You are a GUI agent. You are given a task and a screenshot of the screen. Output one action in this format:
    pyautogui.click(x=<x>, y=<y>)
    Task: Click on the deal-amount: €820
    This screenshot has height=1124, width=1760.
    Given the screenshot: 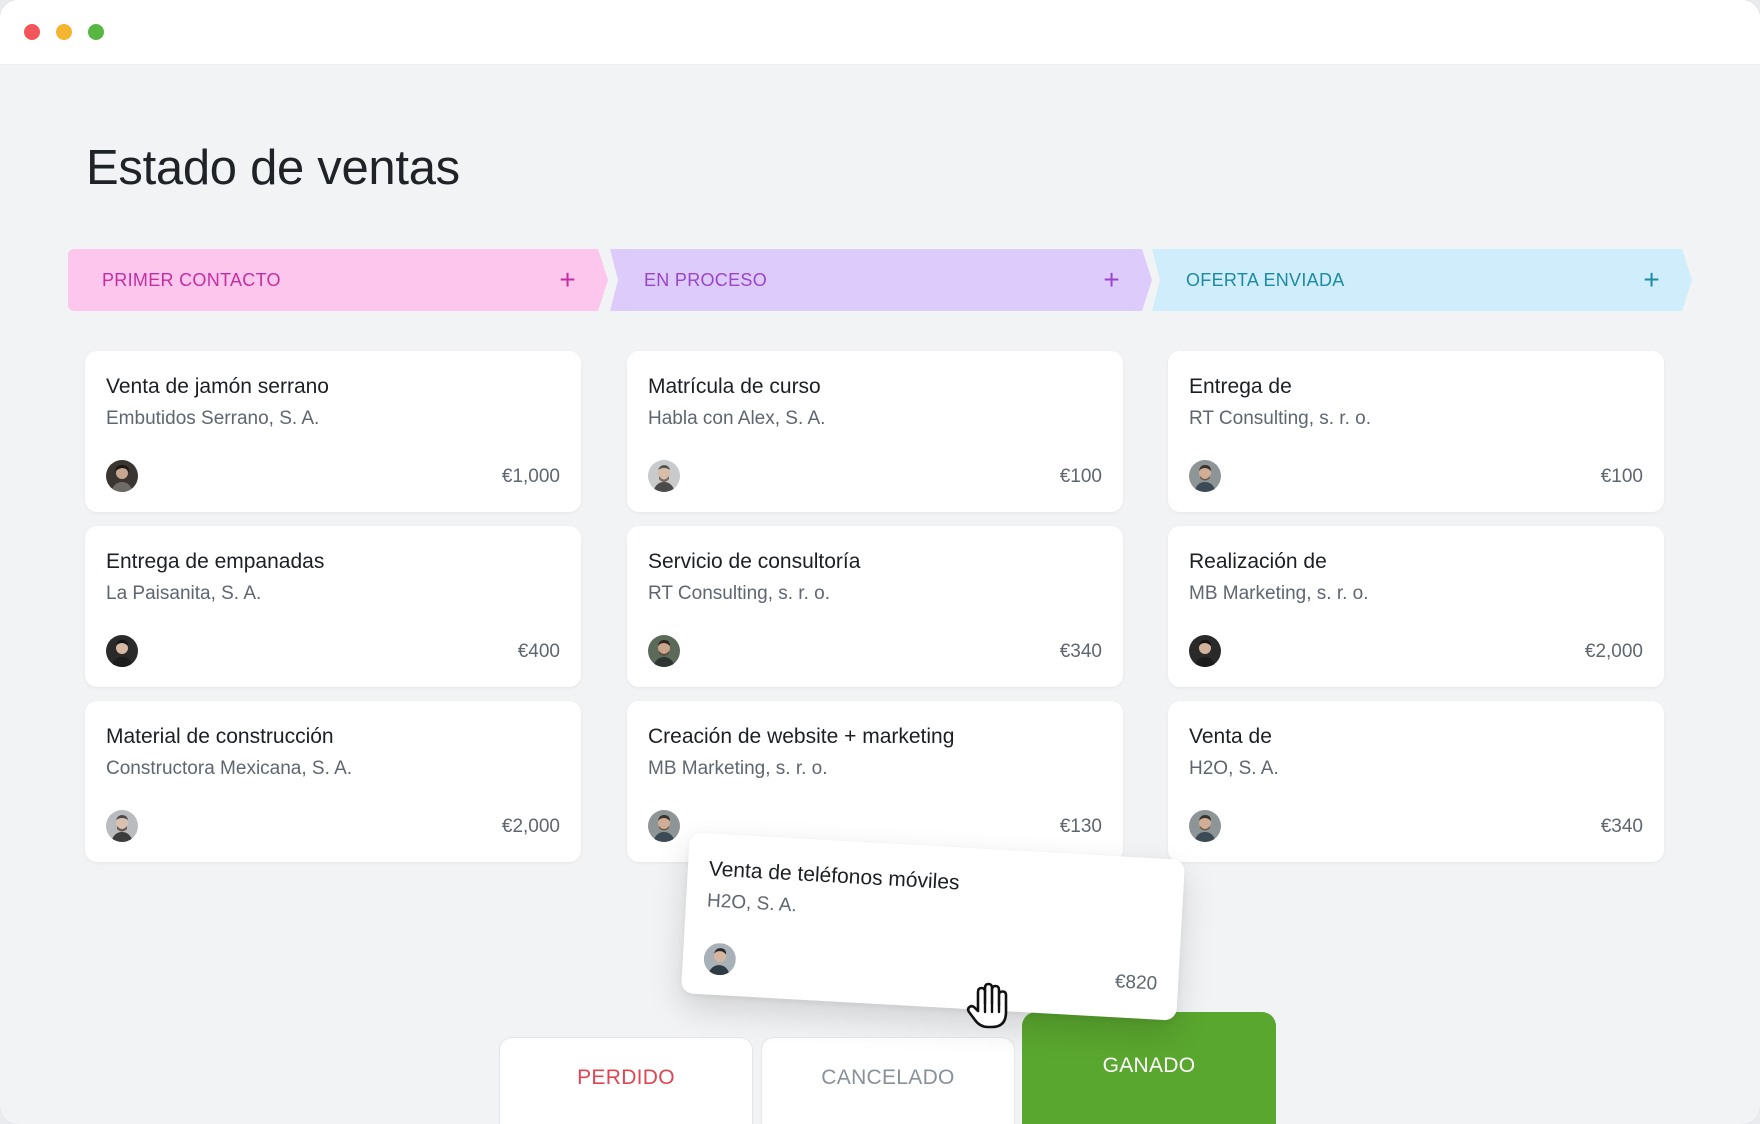 What is the action you would take?
    pyautogui.click(x=1136, y=983)
    